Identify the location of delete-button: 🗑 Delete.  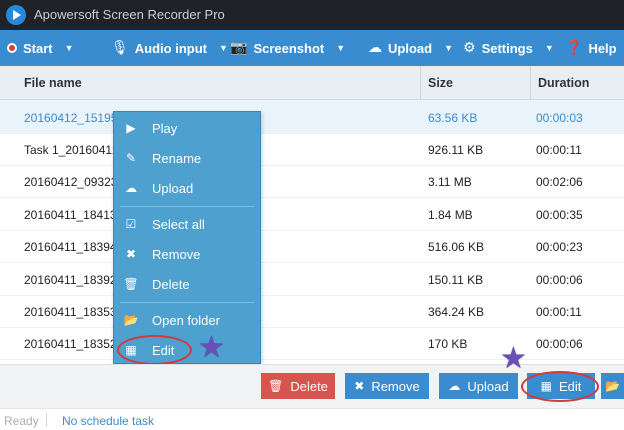
(298, 386).